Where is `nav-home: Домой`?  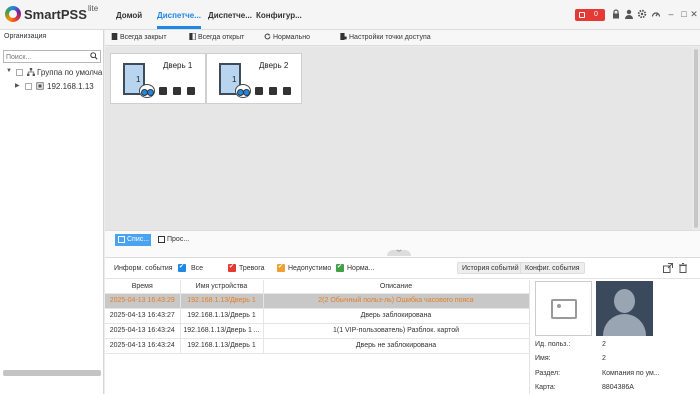
nav-home: Домой is located at coordinates (129, 15).